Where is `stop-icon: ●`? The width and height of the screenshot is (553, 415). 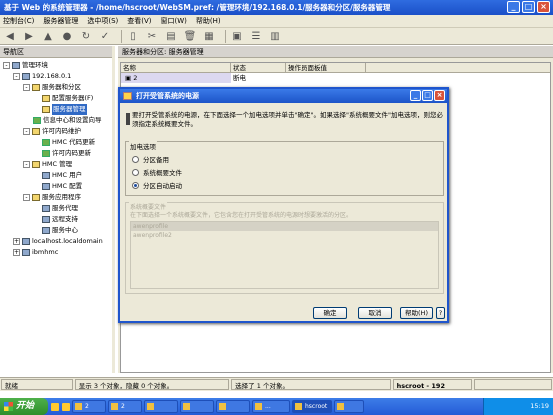
stop-icon: ● is located at coordinates (67, 36).